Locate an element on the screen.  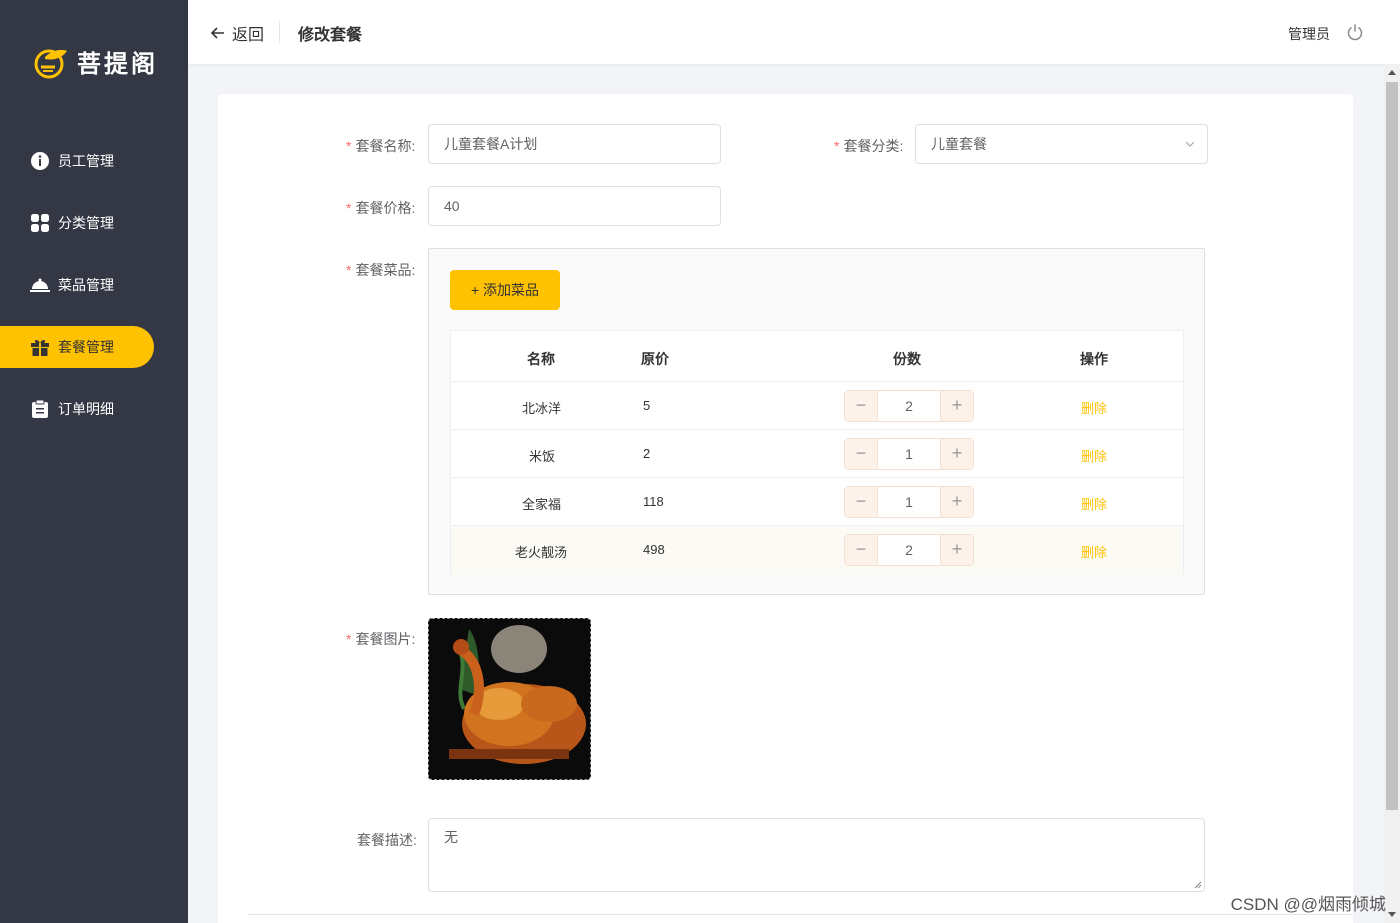
page-title: 修改套餐 is located at coordinates (330, 35).